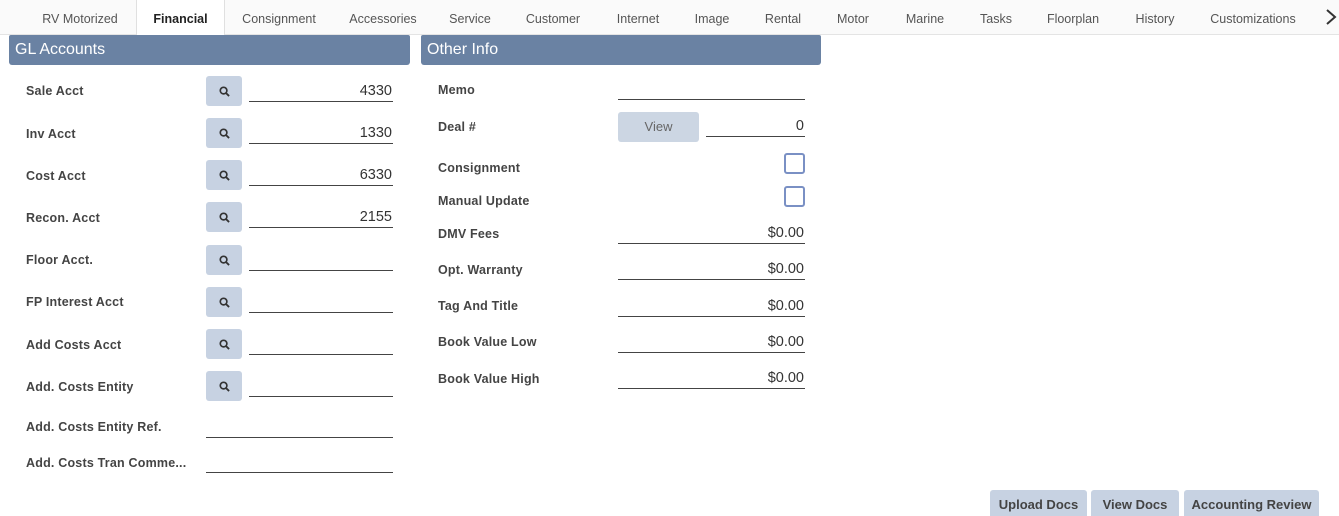 The height and width of the screenshot is (516, 1339). What do you see at coordinates (321, 175) in the screenshot?
I see `cost-acct-field: 6330` at bounding box center [321, 175].